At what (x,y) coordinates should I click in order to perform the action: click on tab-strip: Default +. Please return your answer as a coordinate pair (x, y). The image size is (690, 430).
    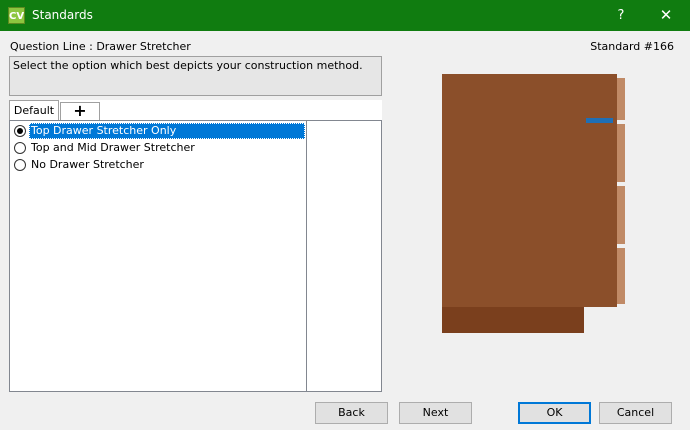
    Looking at the image, I should click on (195, 110).